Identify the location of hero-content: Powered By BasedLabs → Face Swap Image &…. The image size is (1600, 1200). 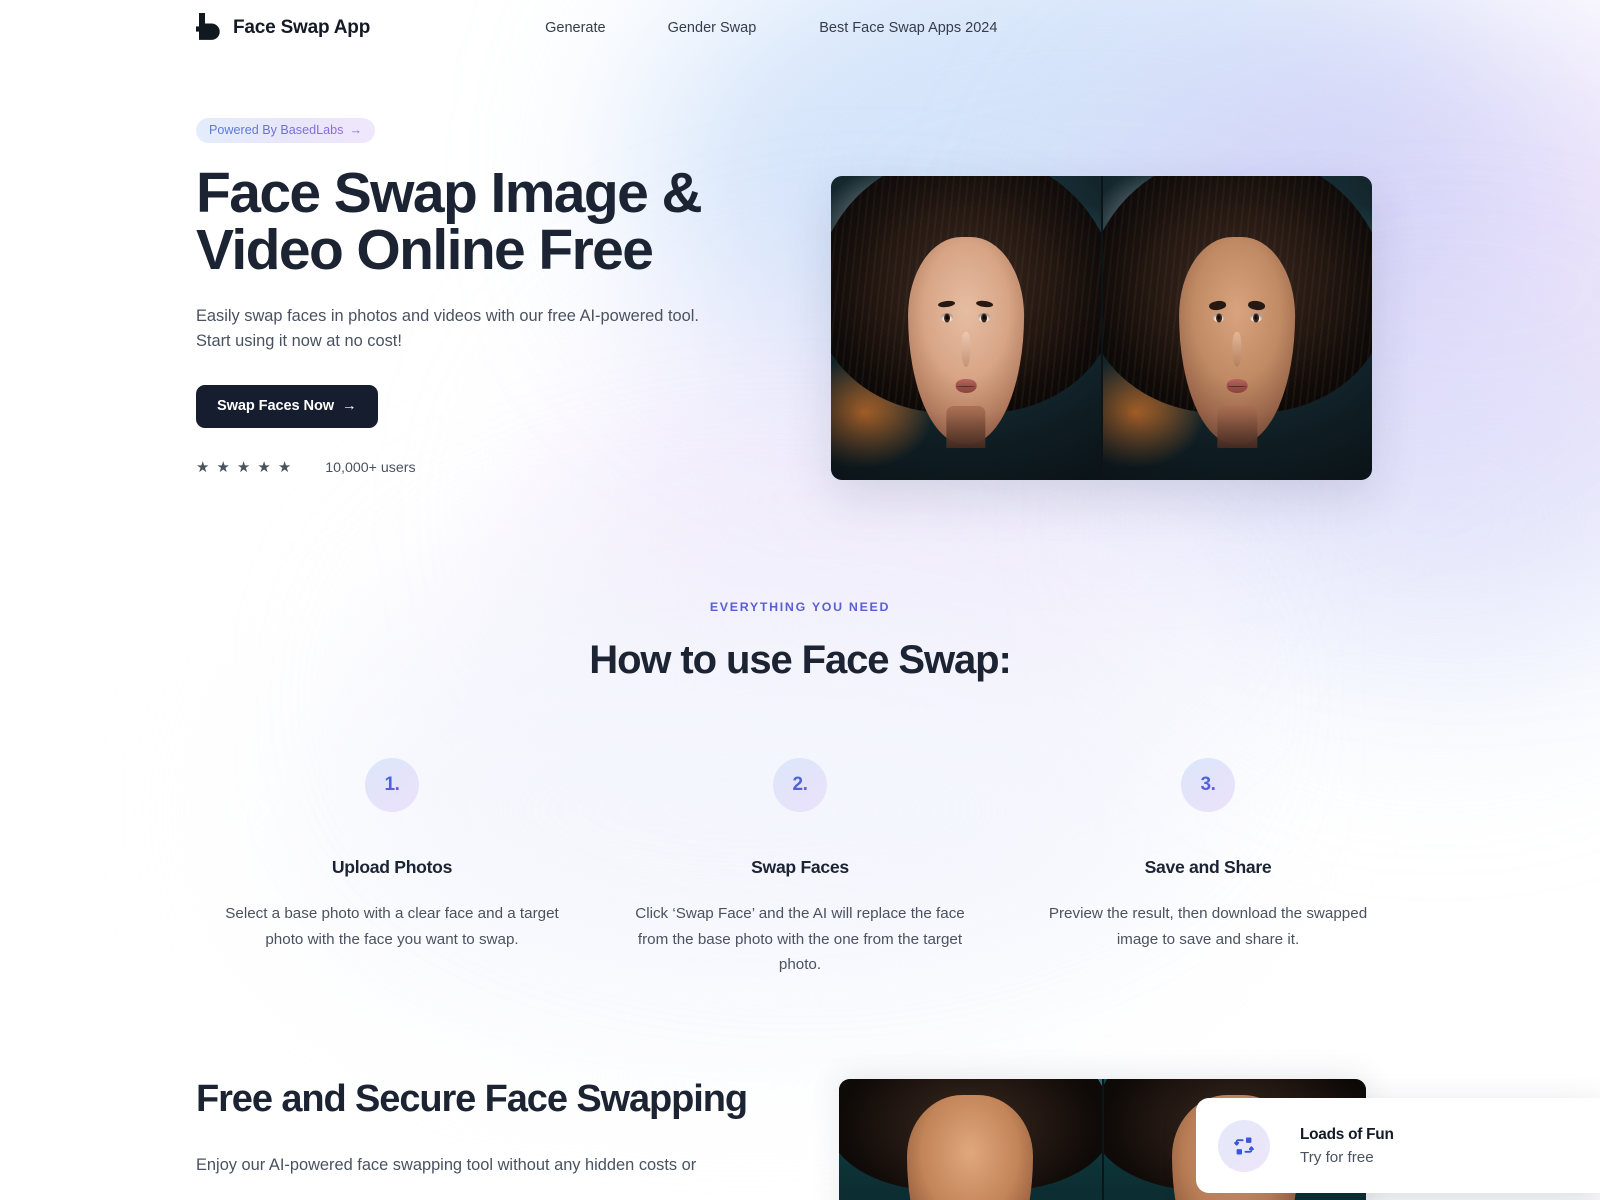
(496, 297).